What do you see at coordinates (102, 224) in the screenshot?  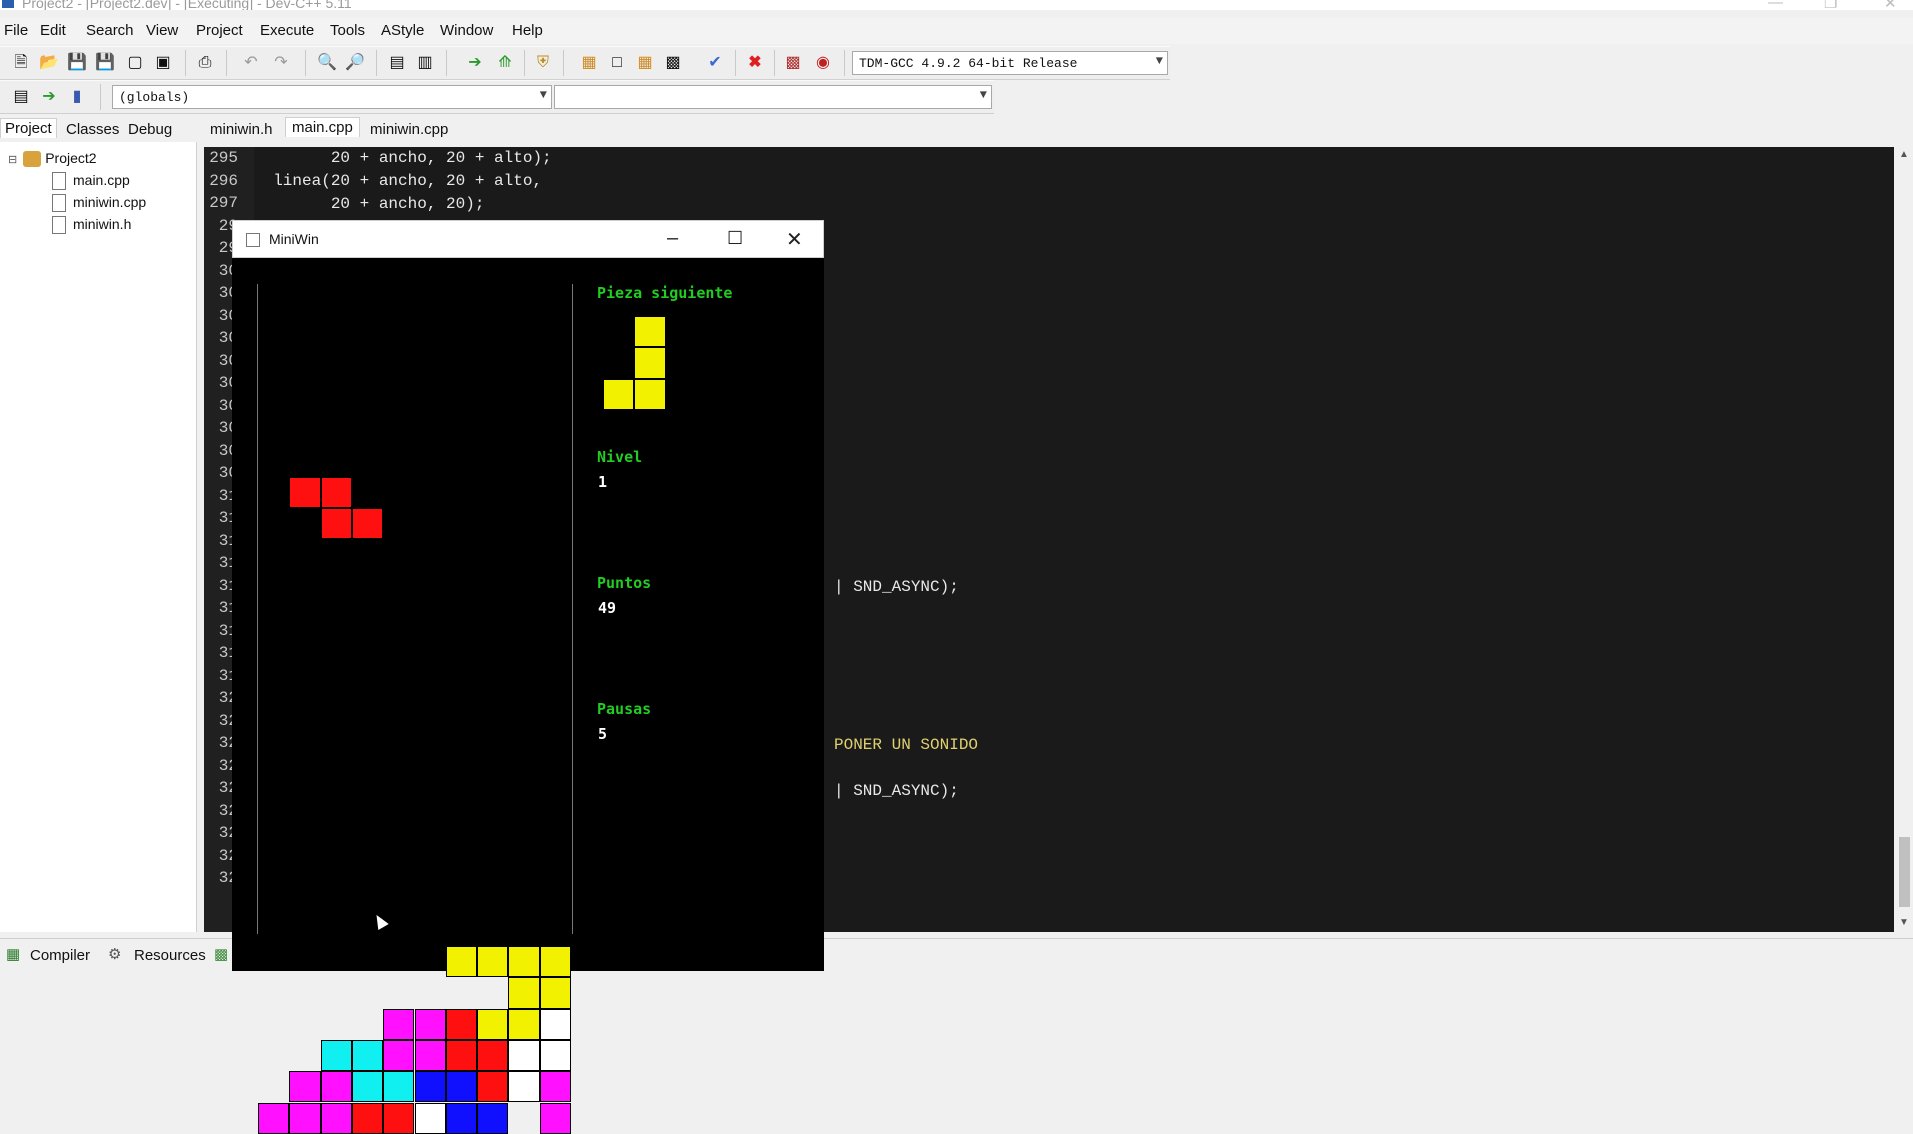 I see `tree-item-label: miniwin.h` at bounding box center [102, 224].